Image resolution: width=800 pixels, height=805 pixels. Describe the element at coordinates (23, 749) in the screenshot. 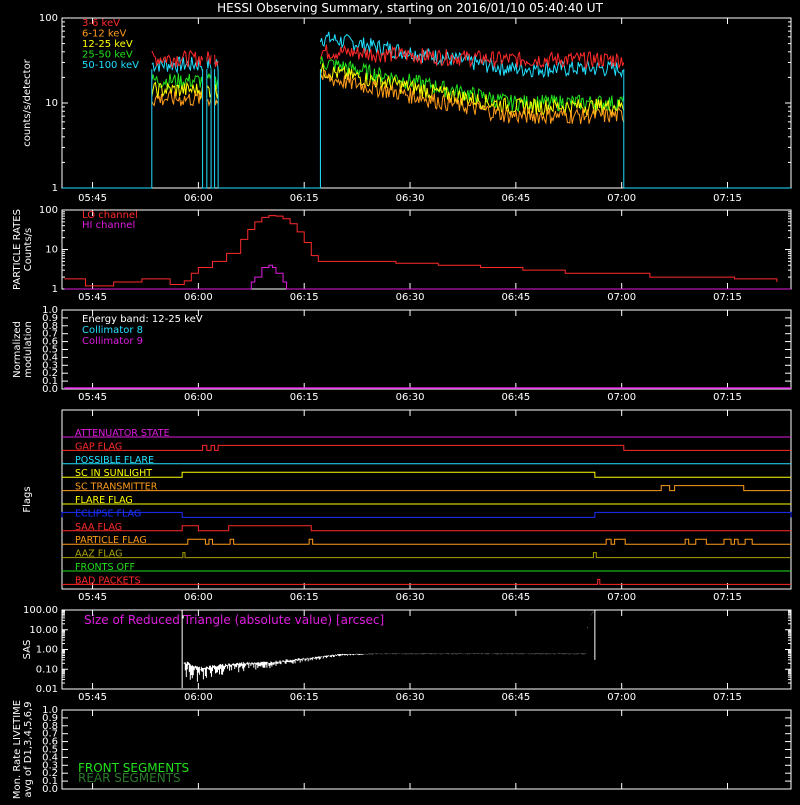

I see `y-axis-label: Mon. Rate LIVETIMEavg of D1,3,4,5,6,9` at that location.